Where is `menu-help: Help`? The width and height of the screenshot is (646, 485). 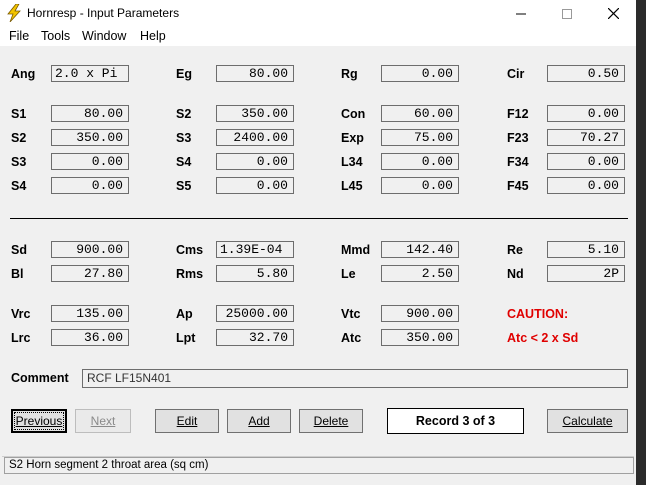 menu-help: Help is located at coordinates (153, 36).